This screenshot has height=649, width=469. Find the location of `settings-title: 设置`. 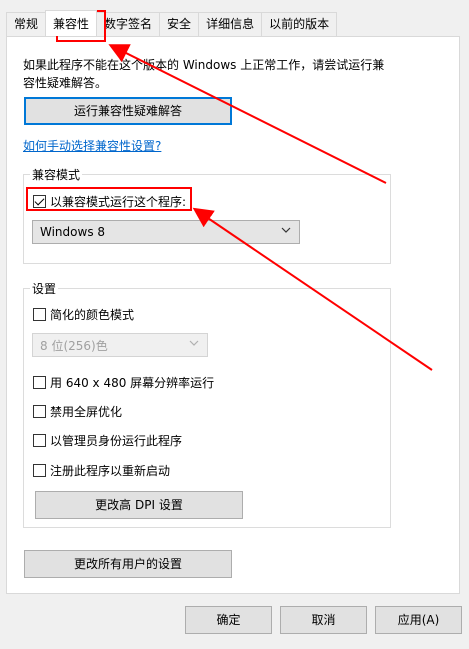

settings-title: 设置 is located at coordinates (44, 288).